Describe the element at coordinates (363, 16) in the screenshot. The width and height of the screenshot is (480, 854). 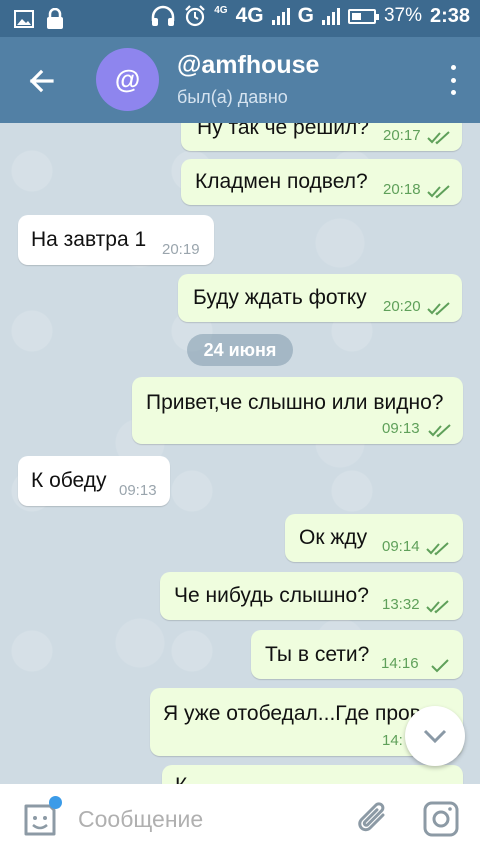
I see `battery-icon` at that location.